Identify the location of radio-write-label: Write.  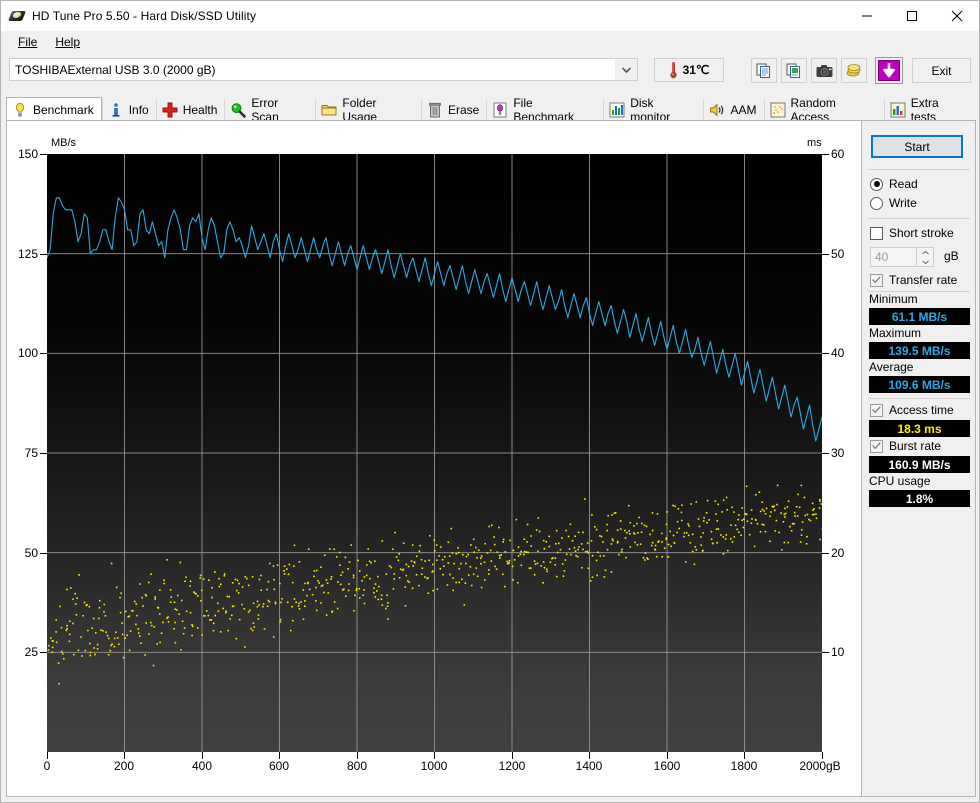
(903, 203).